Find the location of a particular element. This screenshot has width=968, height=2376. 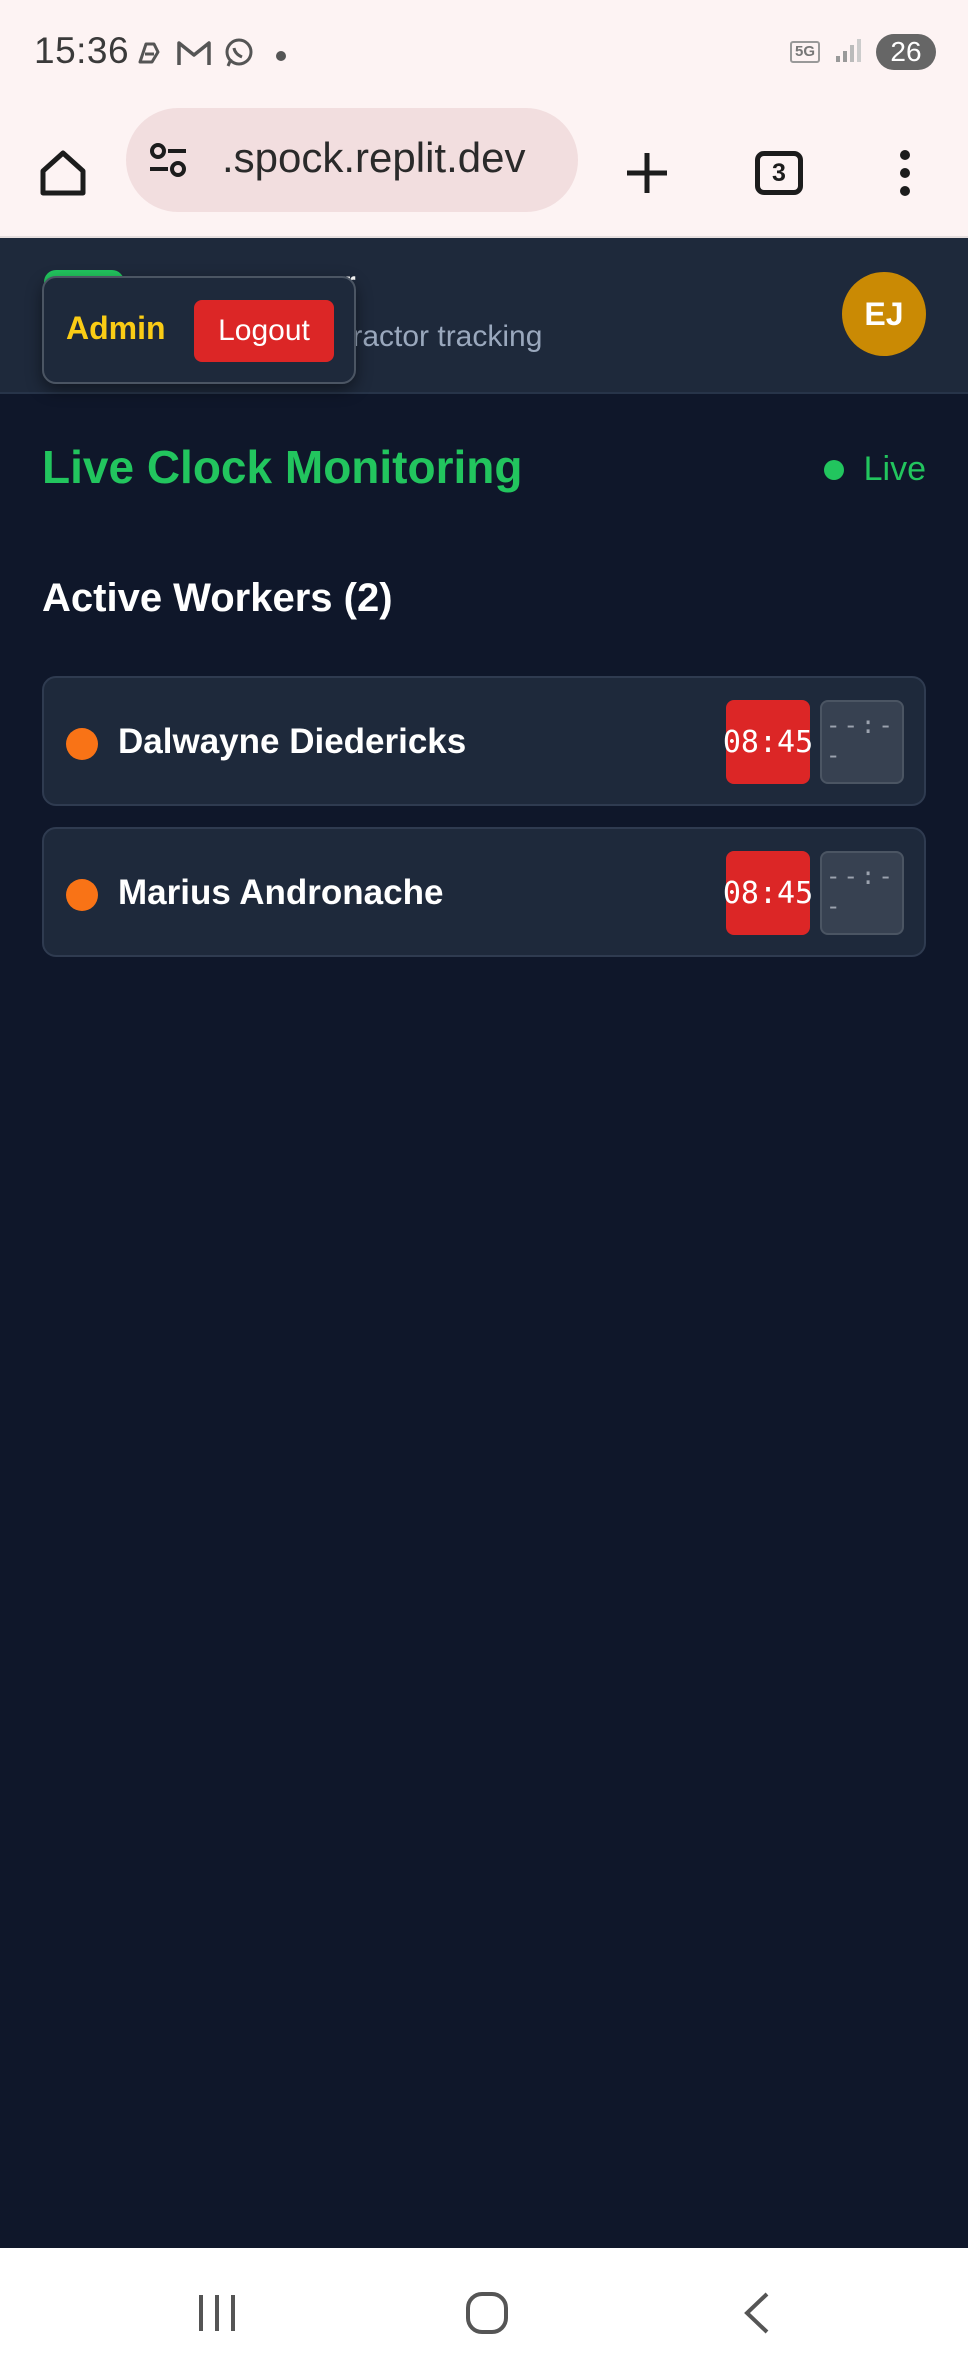

live-label: Live is located at coordinates (894, 469).